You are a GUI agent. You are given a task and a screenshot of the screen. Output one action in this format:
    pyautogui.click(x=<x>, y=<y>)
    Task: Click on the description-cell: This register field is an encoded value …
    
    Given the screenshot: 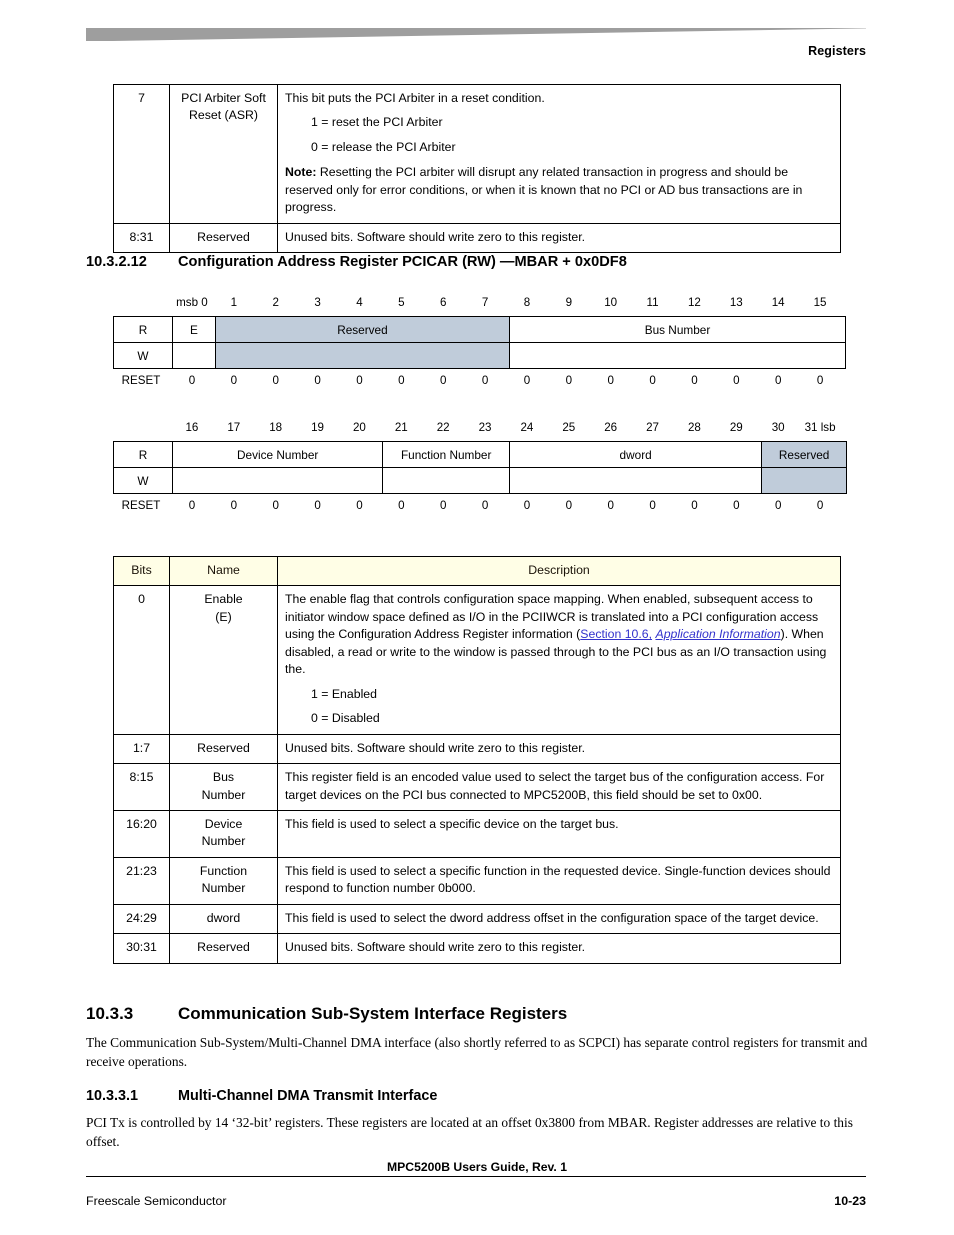 What is the action you would take?
    pyautogui.click(x=559, y=787)
    